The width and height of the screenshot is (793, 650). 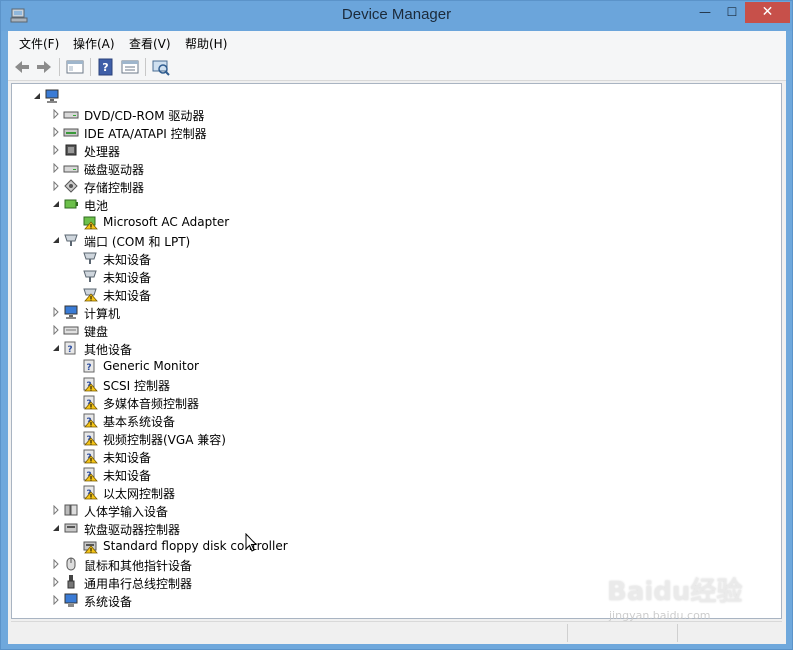 I want to click on maximize-button: ☐, so click(x=732, y=12).